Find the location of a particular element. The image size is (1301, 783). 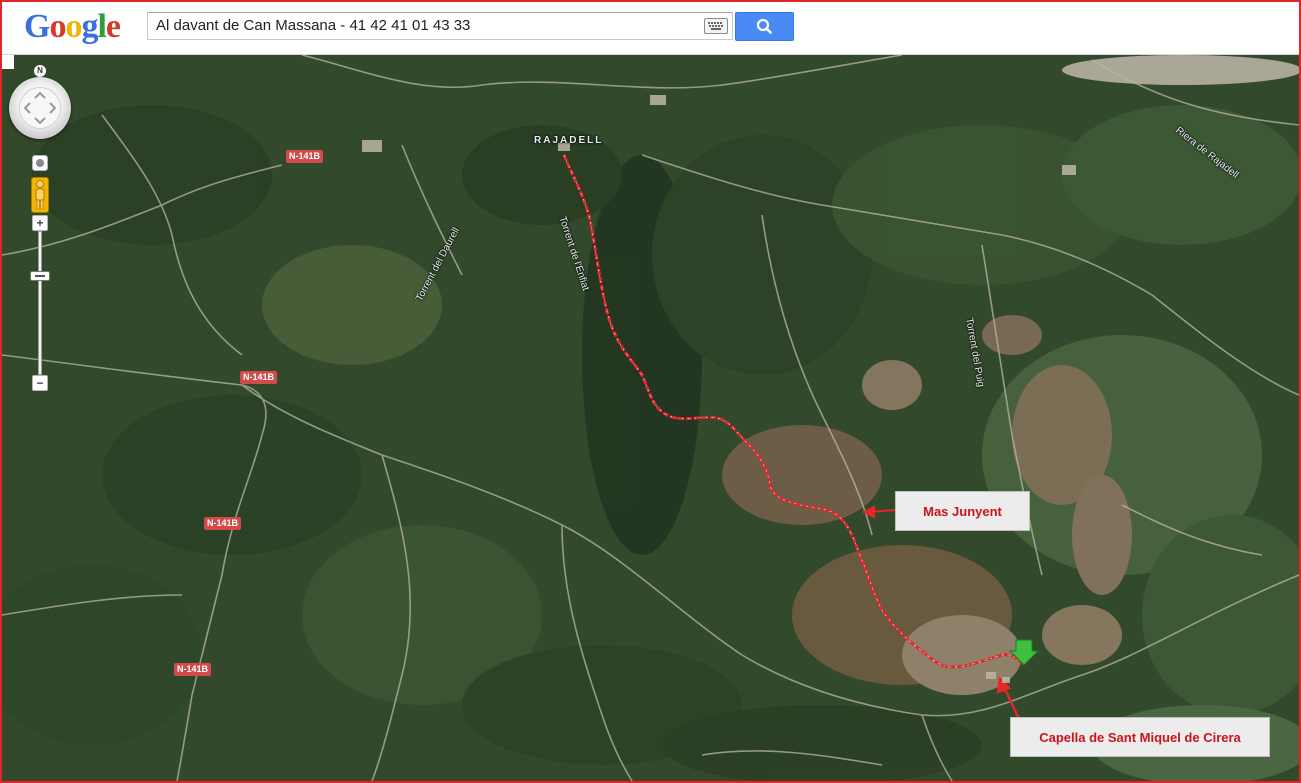

pegman-icon is located at coordinates (40, 195).